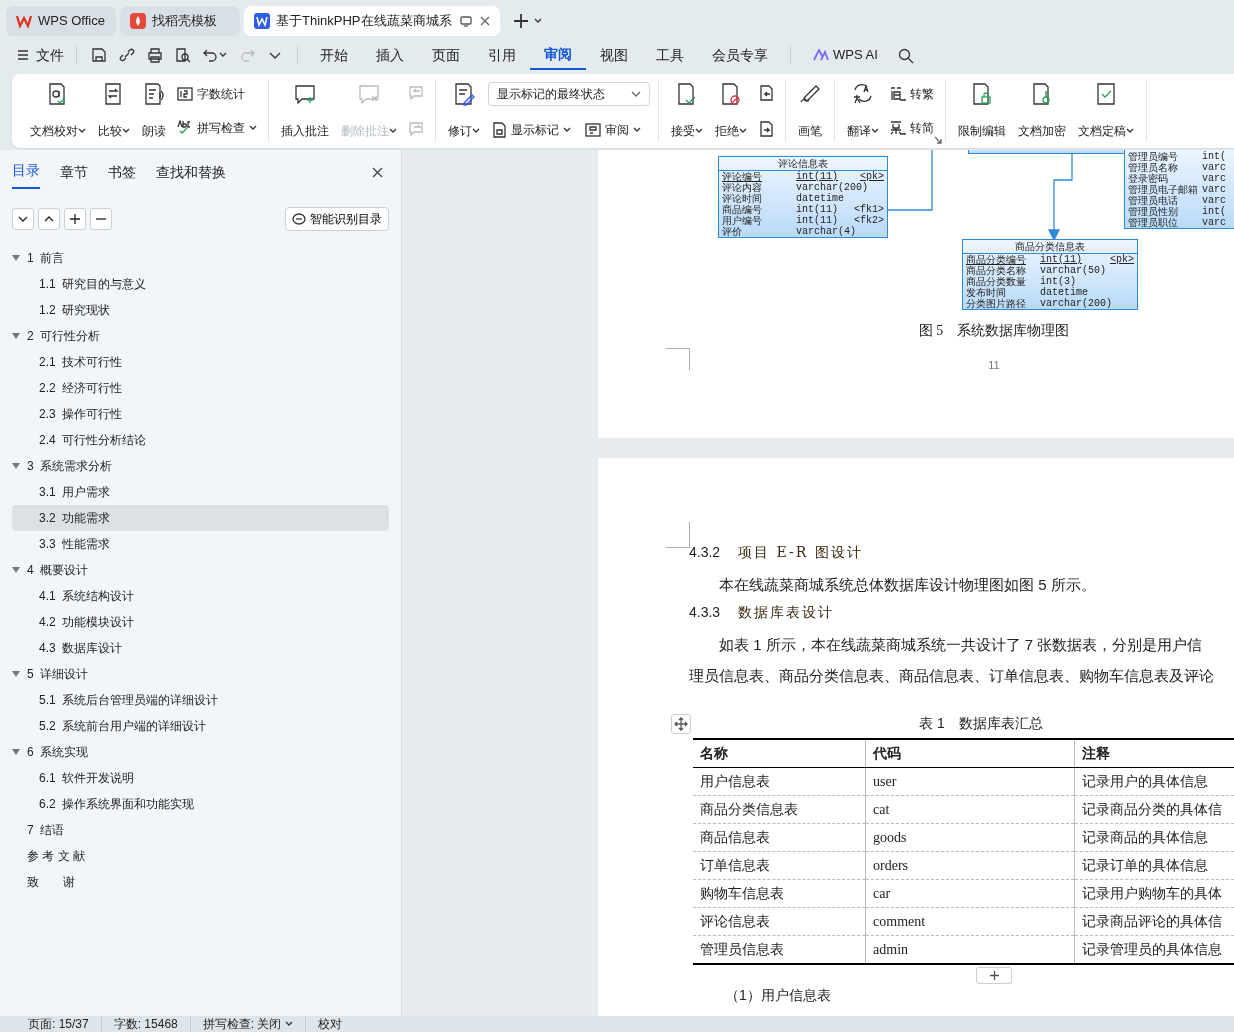  I want to click on table-field: 商品分类名称 varchar(50), so click(1050, 270).